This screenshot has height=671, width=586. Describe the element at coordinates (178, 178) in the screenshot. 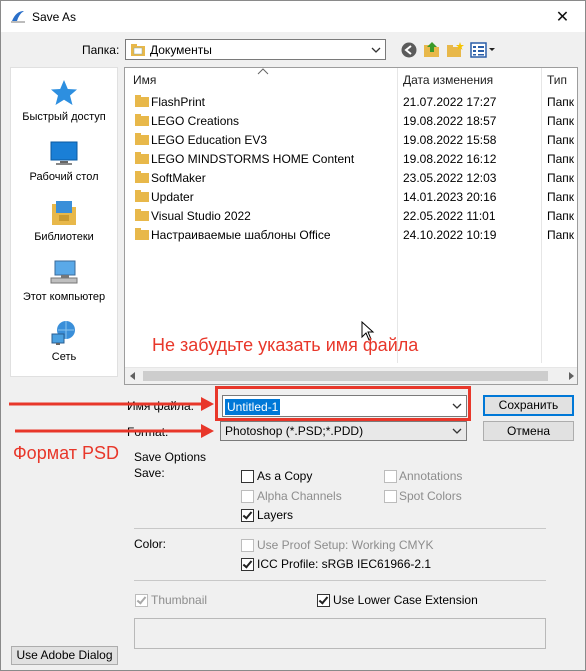

I see `file-name: SoftMaker` at that location.